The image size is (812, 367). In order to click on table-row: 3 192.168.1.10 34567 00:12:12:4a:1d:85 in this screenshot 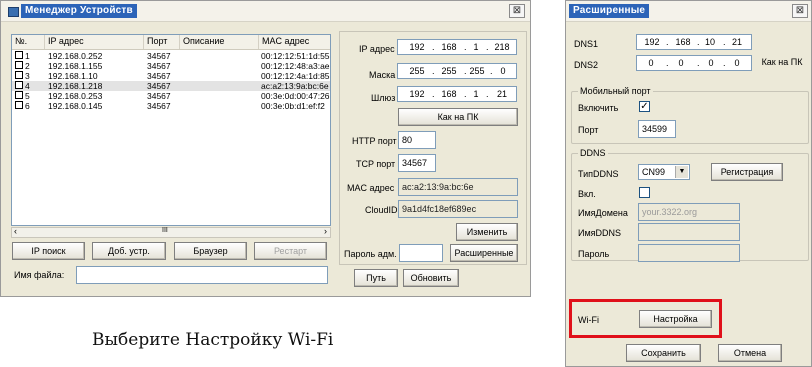, I will do `click(171, 76)`.